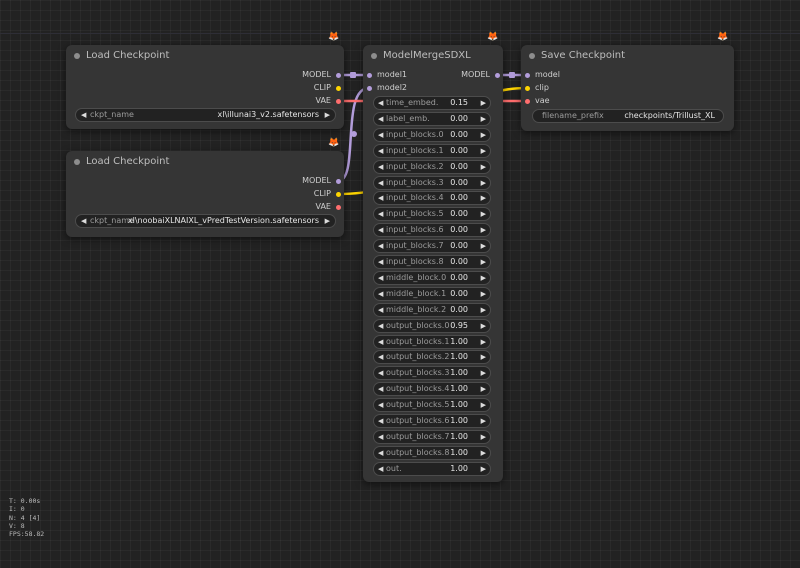 The height and width of the screenshot is (568, 800). Describe the element at coordinates (432, 230) in the screenshot. I see `merge-weight-widget: ◀ input_blocks.6 0.00 ▶` at that location.